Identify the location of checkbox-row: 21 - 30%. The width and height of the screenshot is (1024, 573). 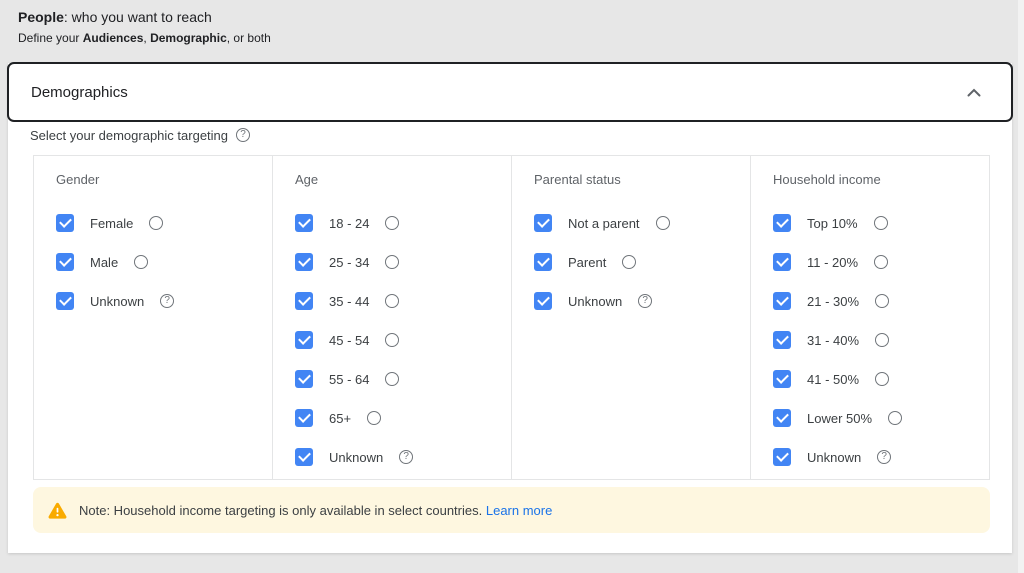
(877, 301).